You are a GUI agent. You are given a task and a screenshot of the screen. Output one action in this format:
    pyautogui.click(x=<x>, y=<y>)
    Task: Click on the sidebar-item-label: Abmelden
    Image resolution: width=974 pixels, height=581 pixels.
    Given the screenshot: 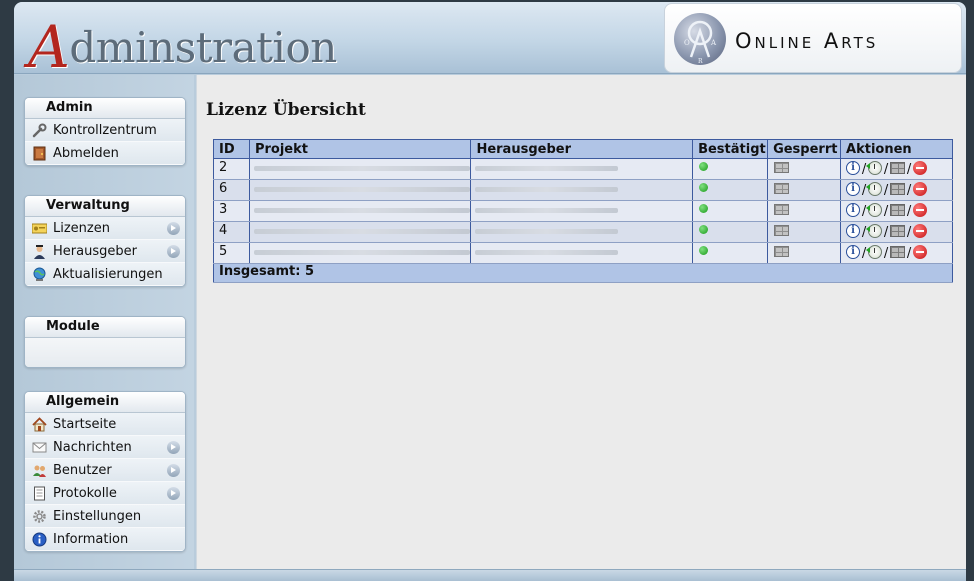 What is the action you would take?
    pyautogui.click(x=86, y=153)
    